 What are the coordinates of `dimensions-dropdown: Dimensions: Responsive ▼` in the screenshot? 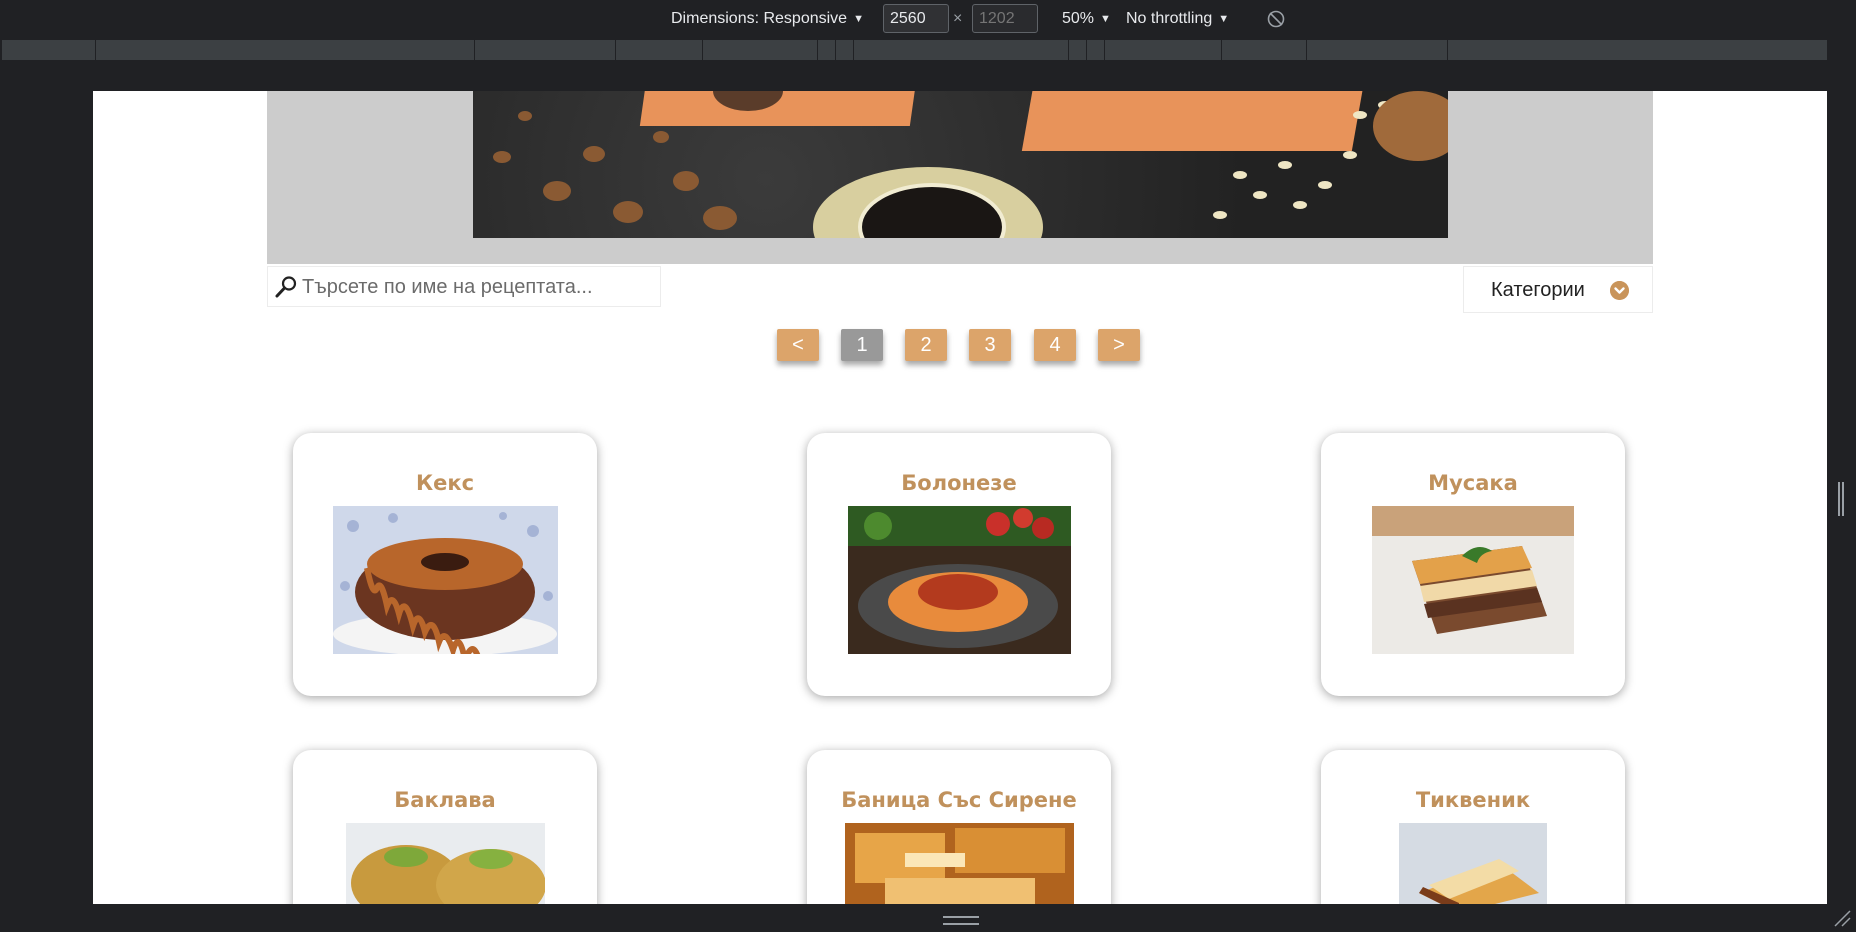 It's located at (767, 18).